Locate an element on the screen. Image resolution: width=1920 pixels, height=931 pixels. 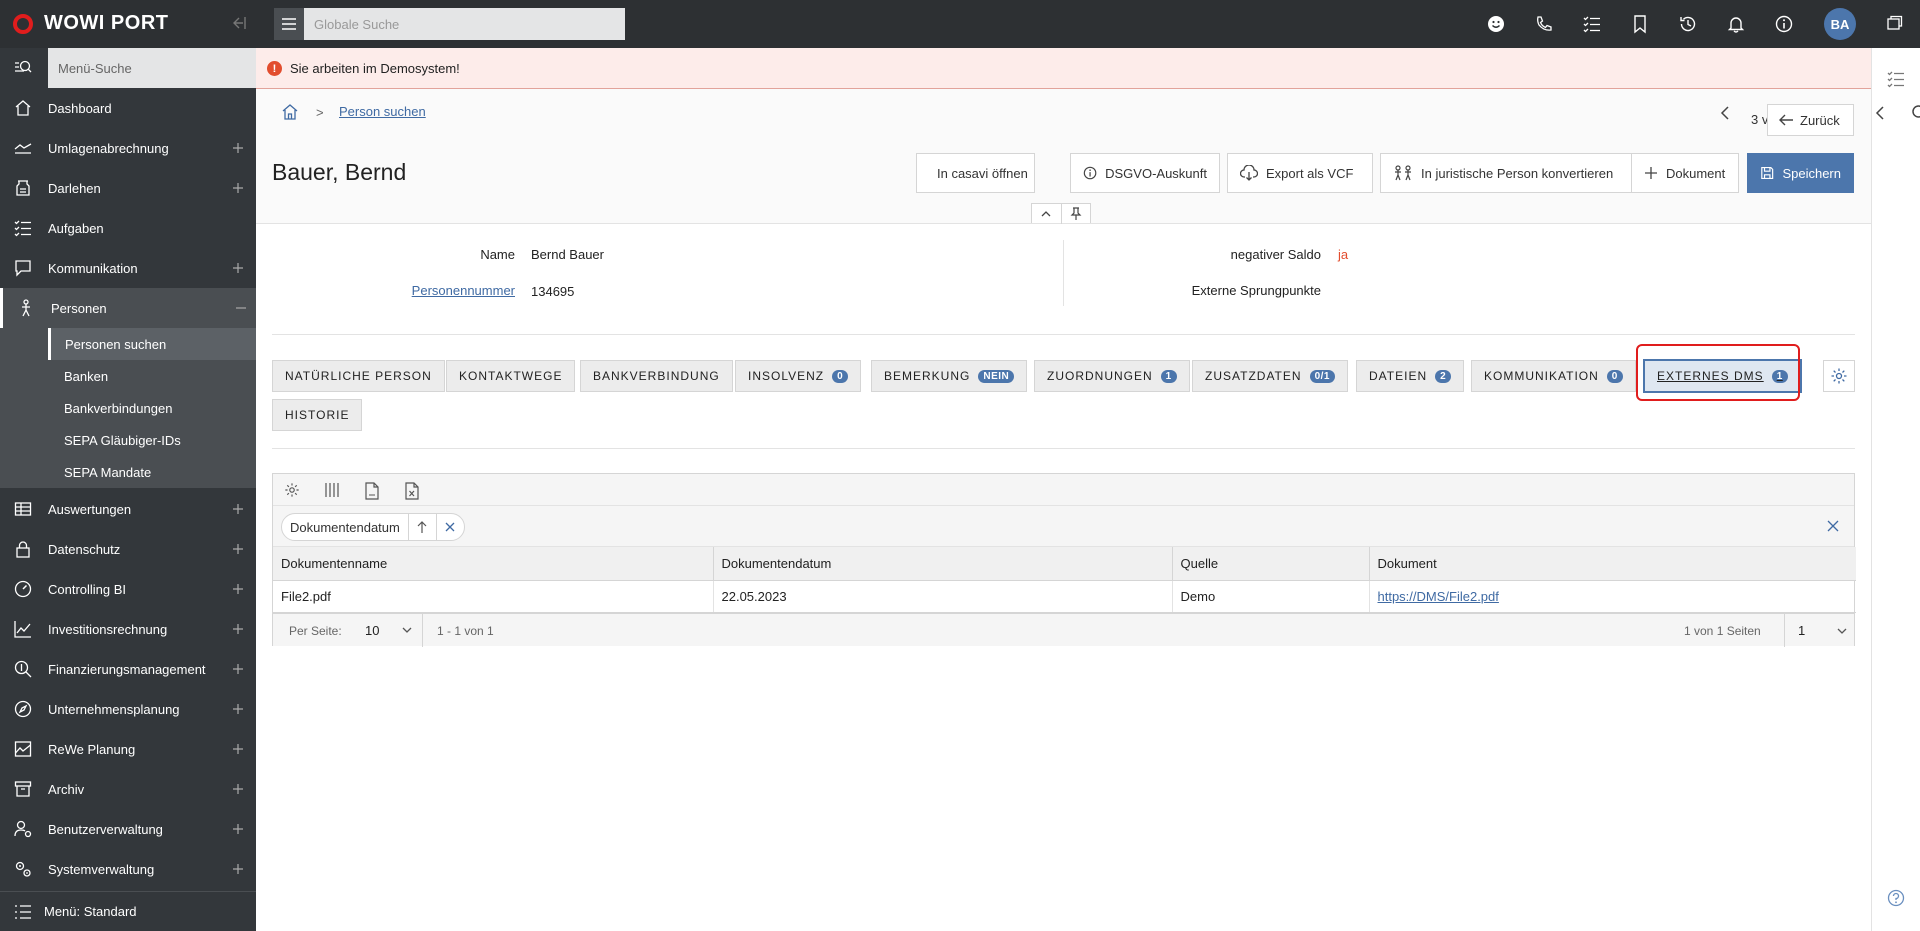
sort-direction-button is located at coordinates (421, 527).